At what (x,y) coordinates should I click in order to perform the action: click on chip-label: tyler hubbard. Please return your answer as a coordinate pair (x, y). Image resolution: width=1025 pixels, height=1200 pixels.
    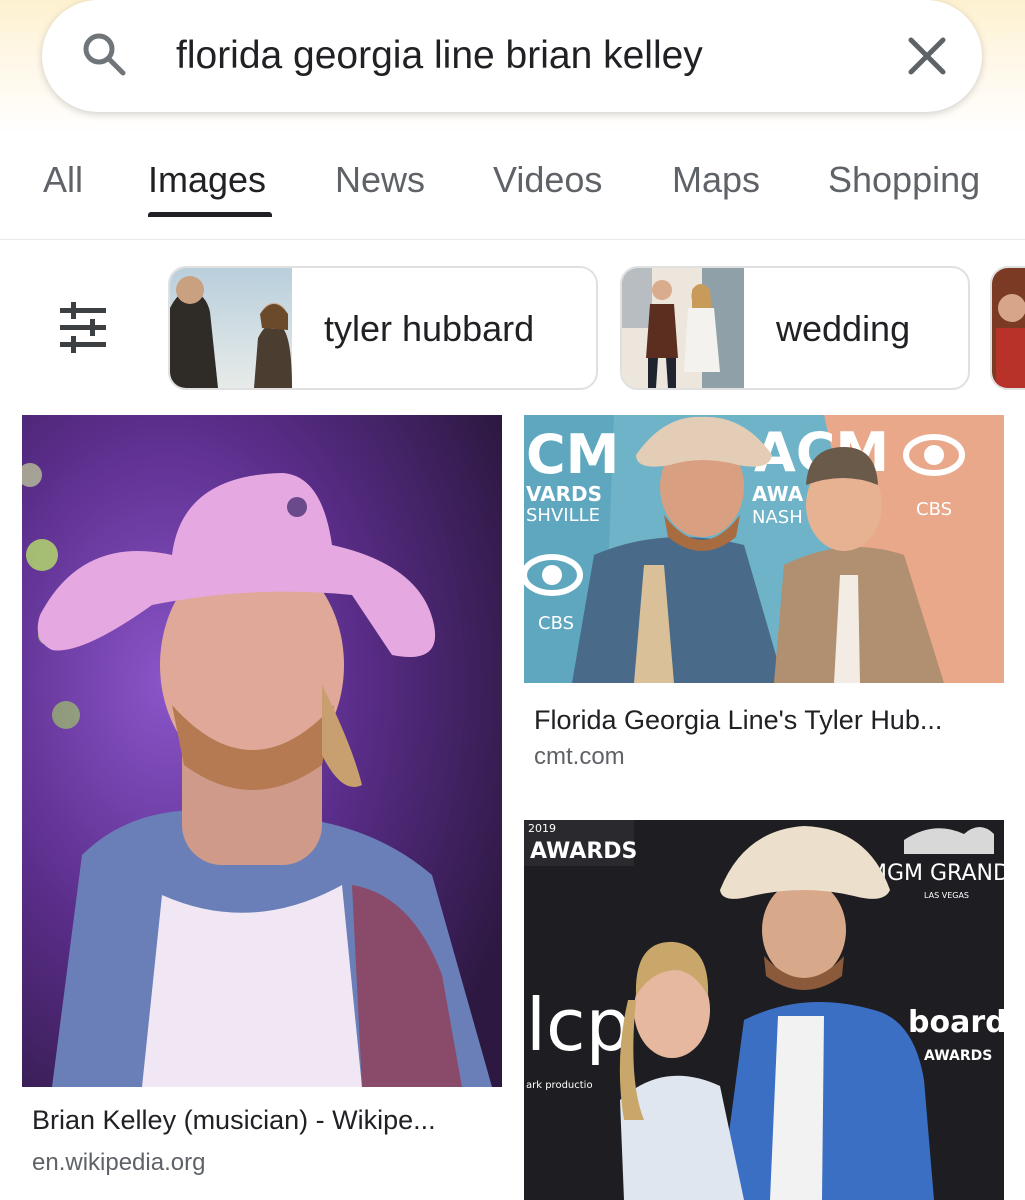
    Looking at the image, I should click on (429, 328).